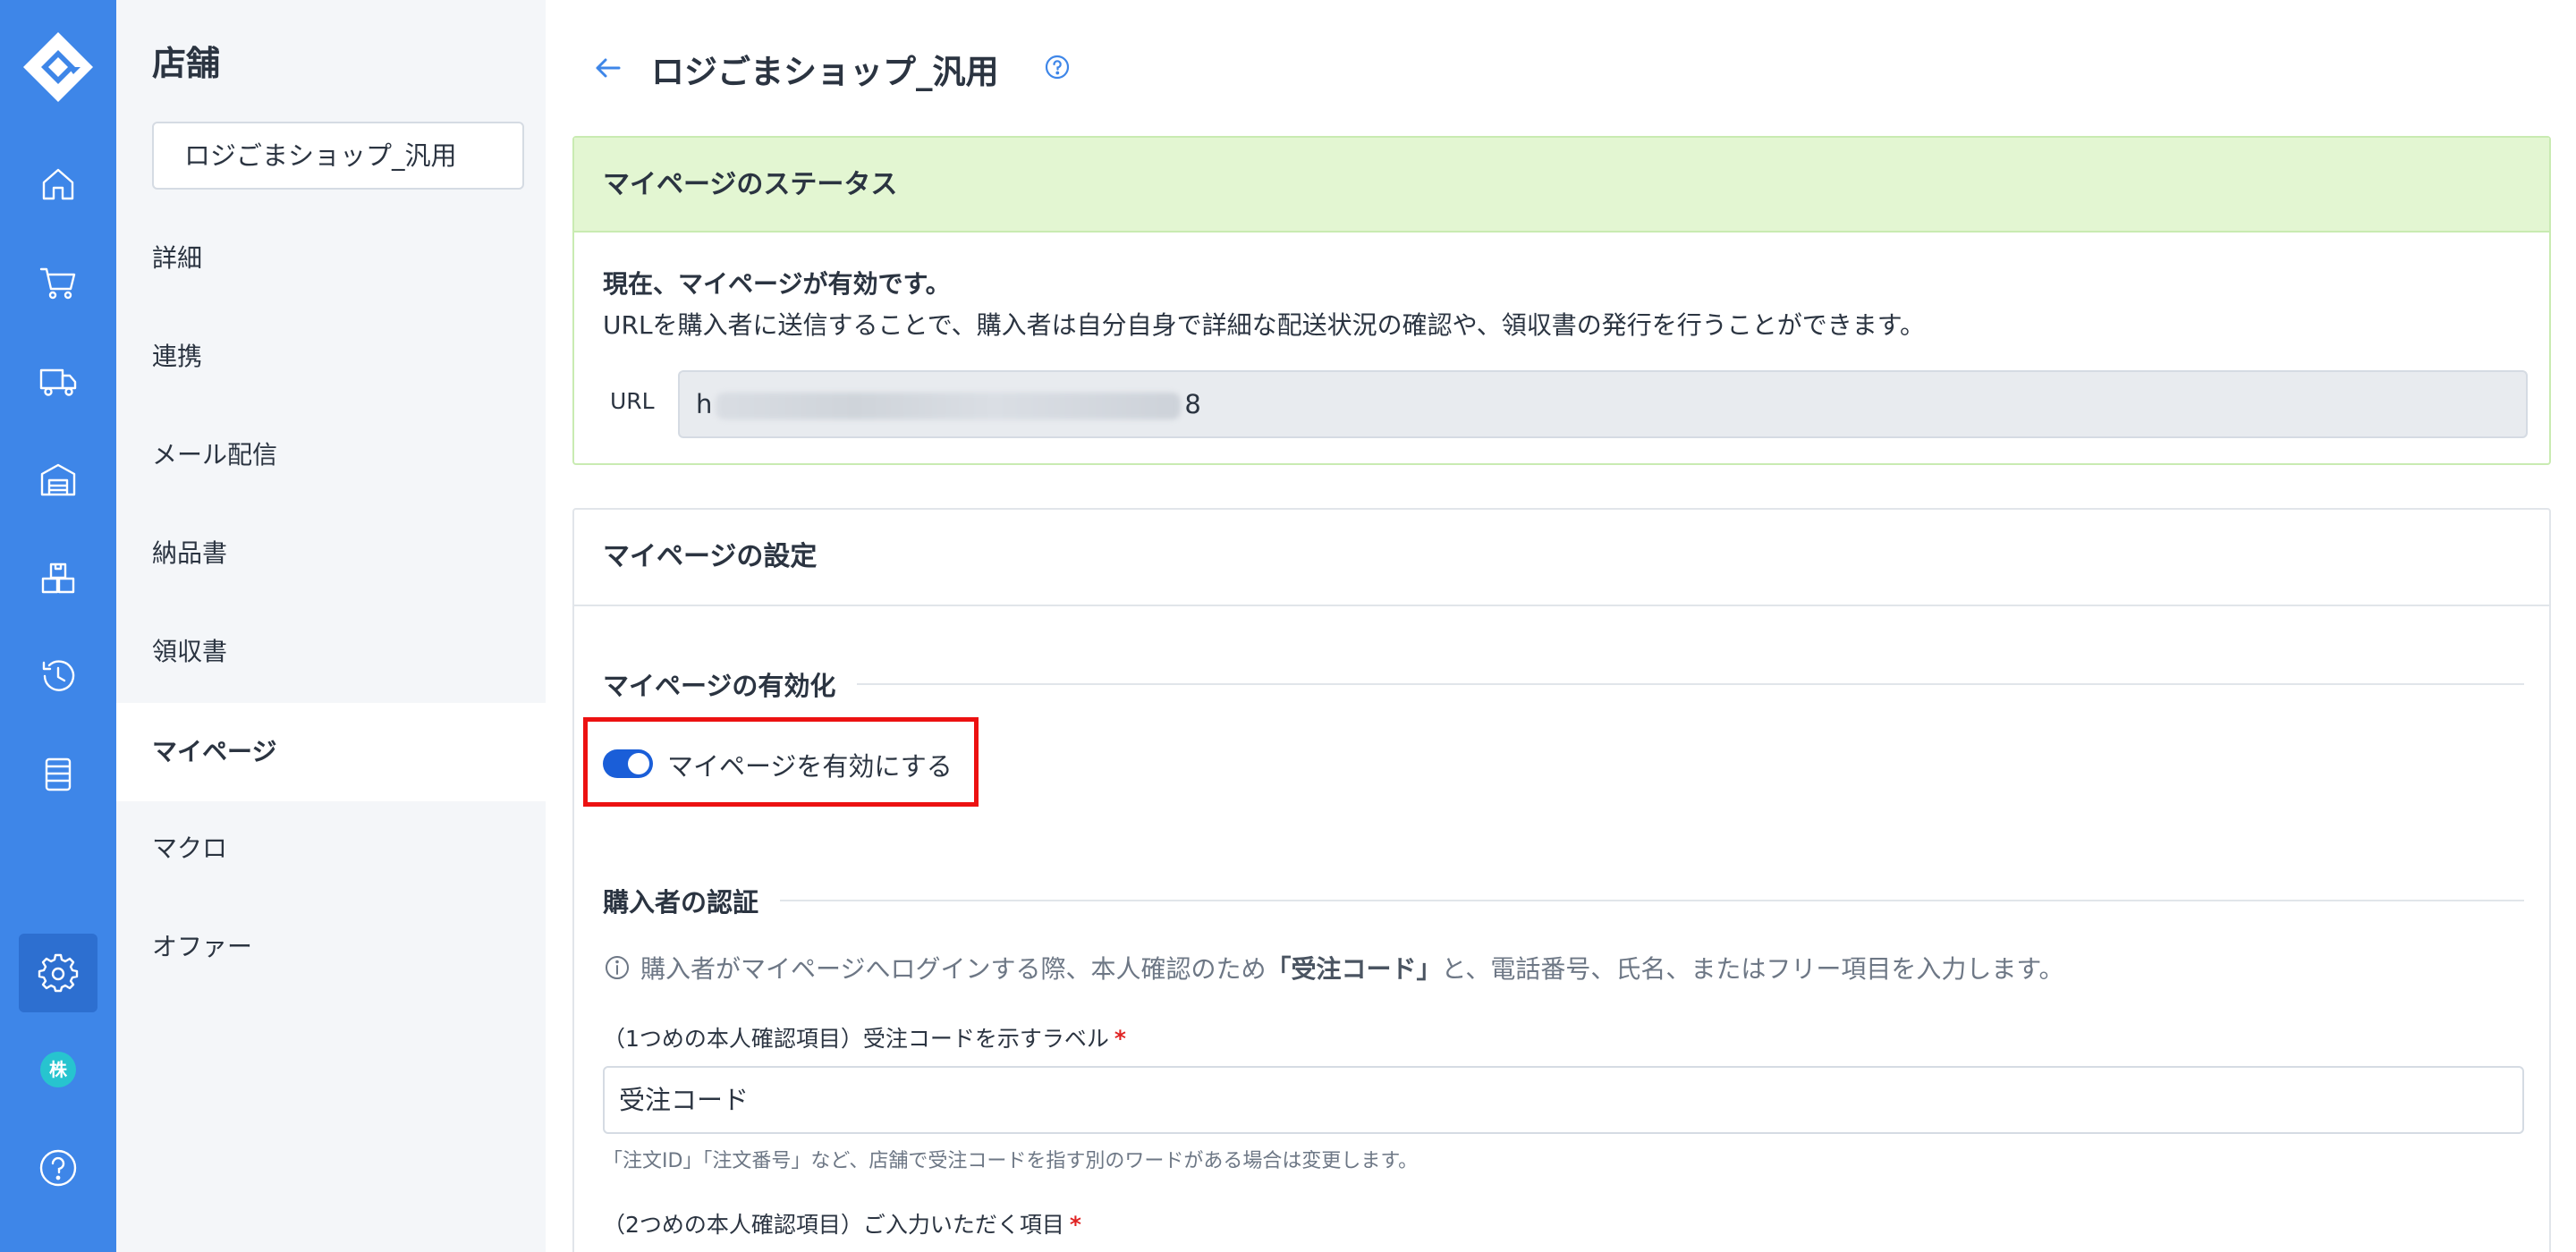 This screenshot has width=2576, height=1252. I want to click on svg-text: 株, so click(58, 1069).